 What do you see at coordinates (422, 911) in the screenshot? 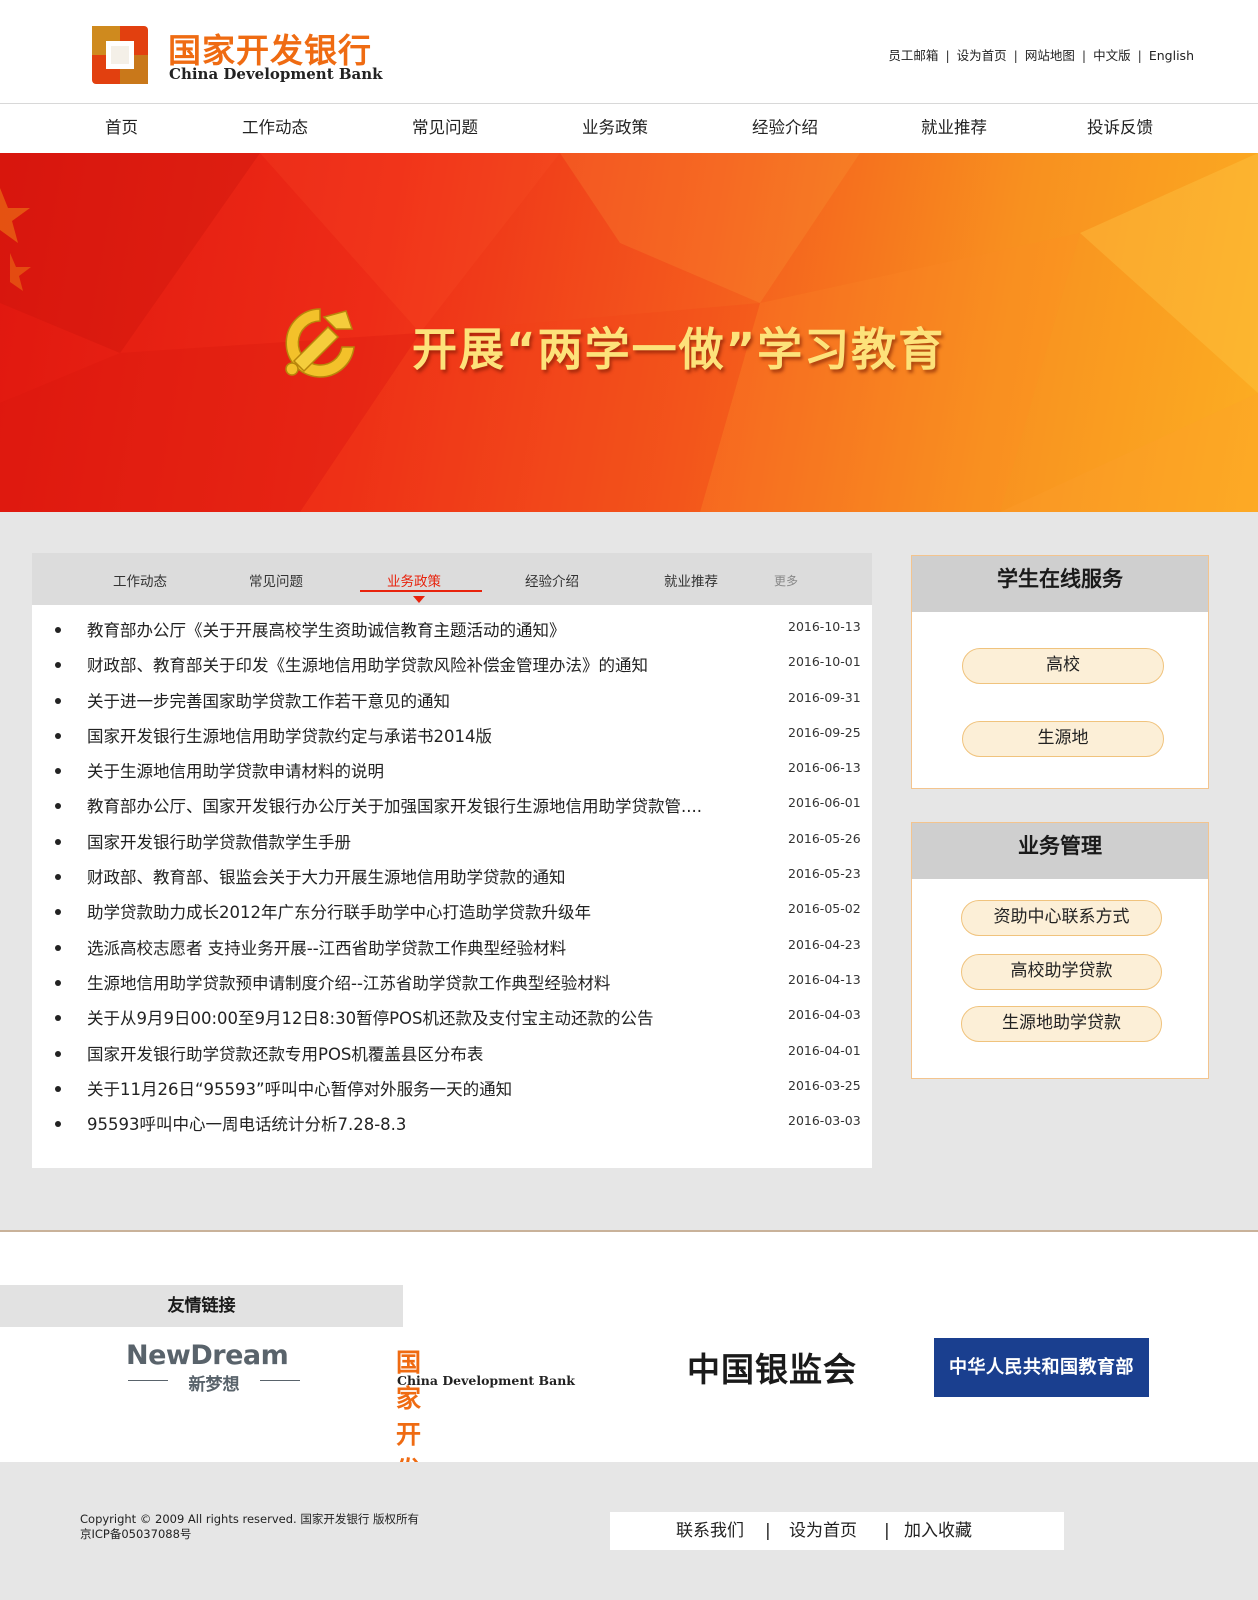
I see `news-title-link: 助学贷款助力成长2012年广东分行联手助学中心打造助学贷款升级年` at bounding box center [422, 911].